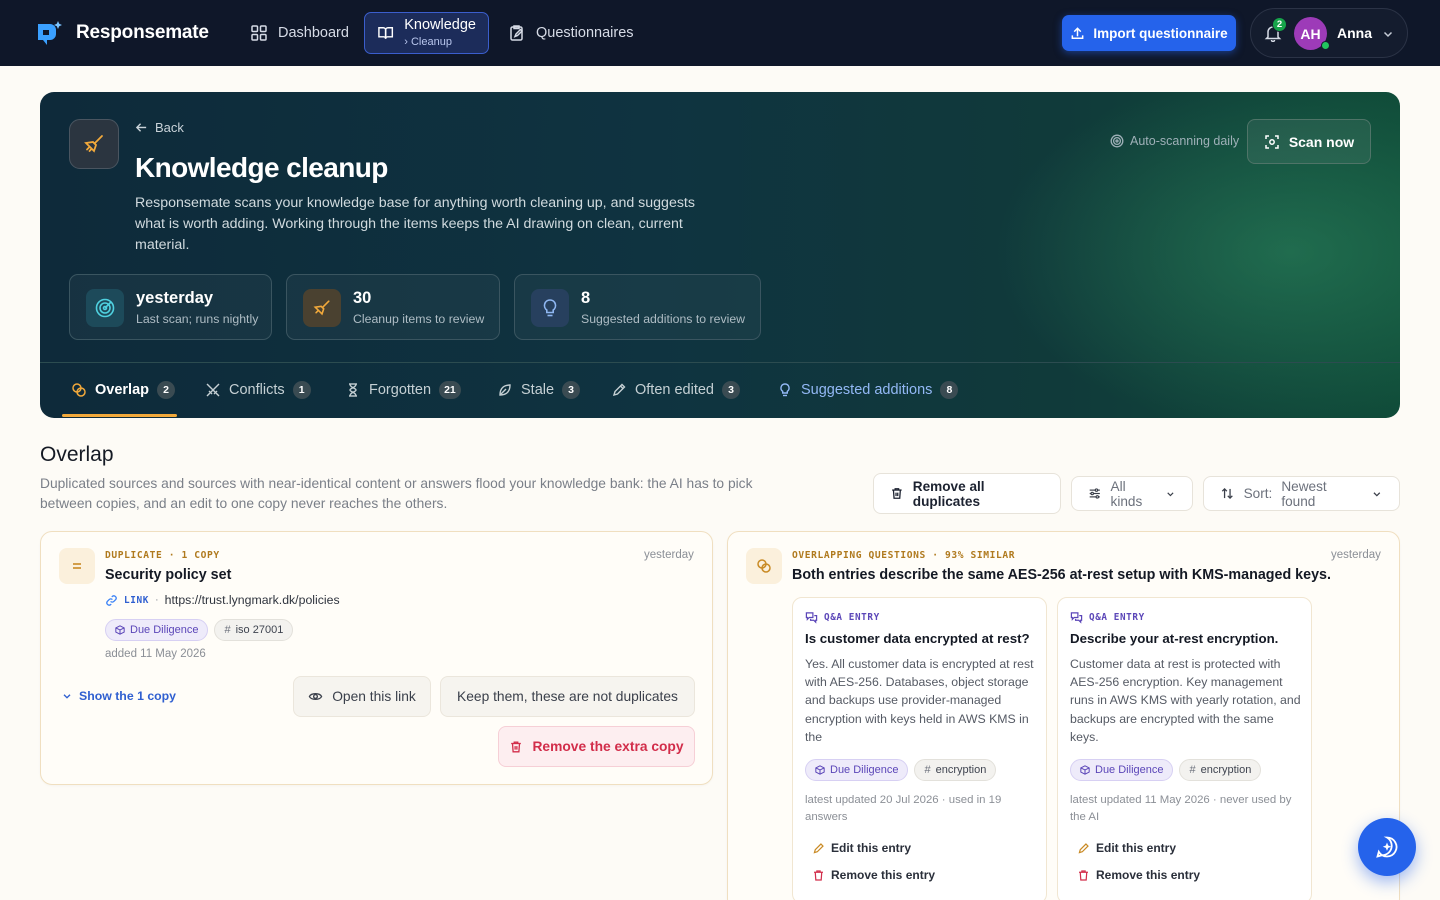 The height and width of the screenshot is (900, 1440). What do you see at coordinates (505, 390) in the screenshot?
I see `leaf-icon` at bounding box center [505, 390].